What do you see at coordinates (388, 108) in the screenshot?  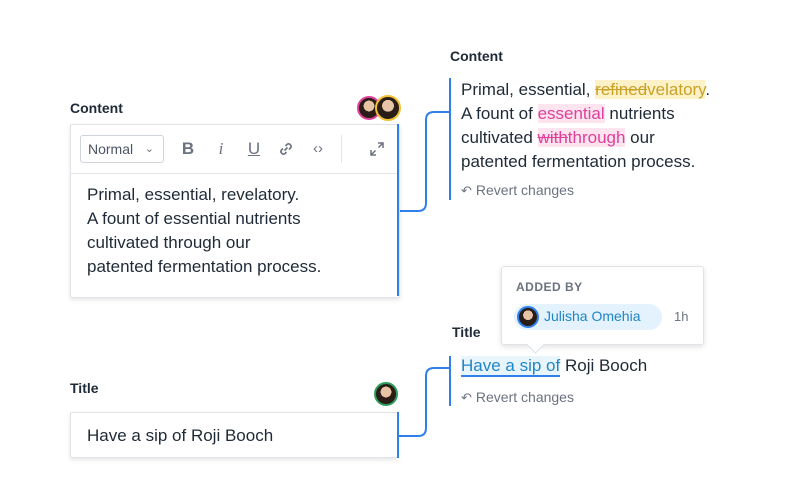 I see `avatar-yellow` at bounding box center [388, 108].